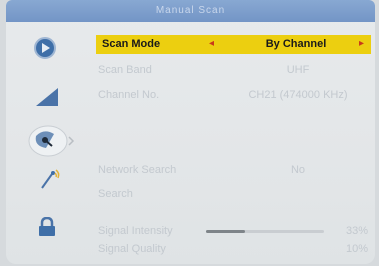  Describe the element at coordinates (115, 194) in the screenshot. I see `search-label: Search` at that location.